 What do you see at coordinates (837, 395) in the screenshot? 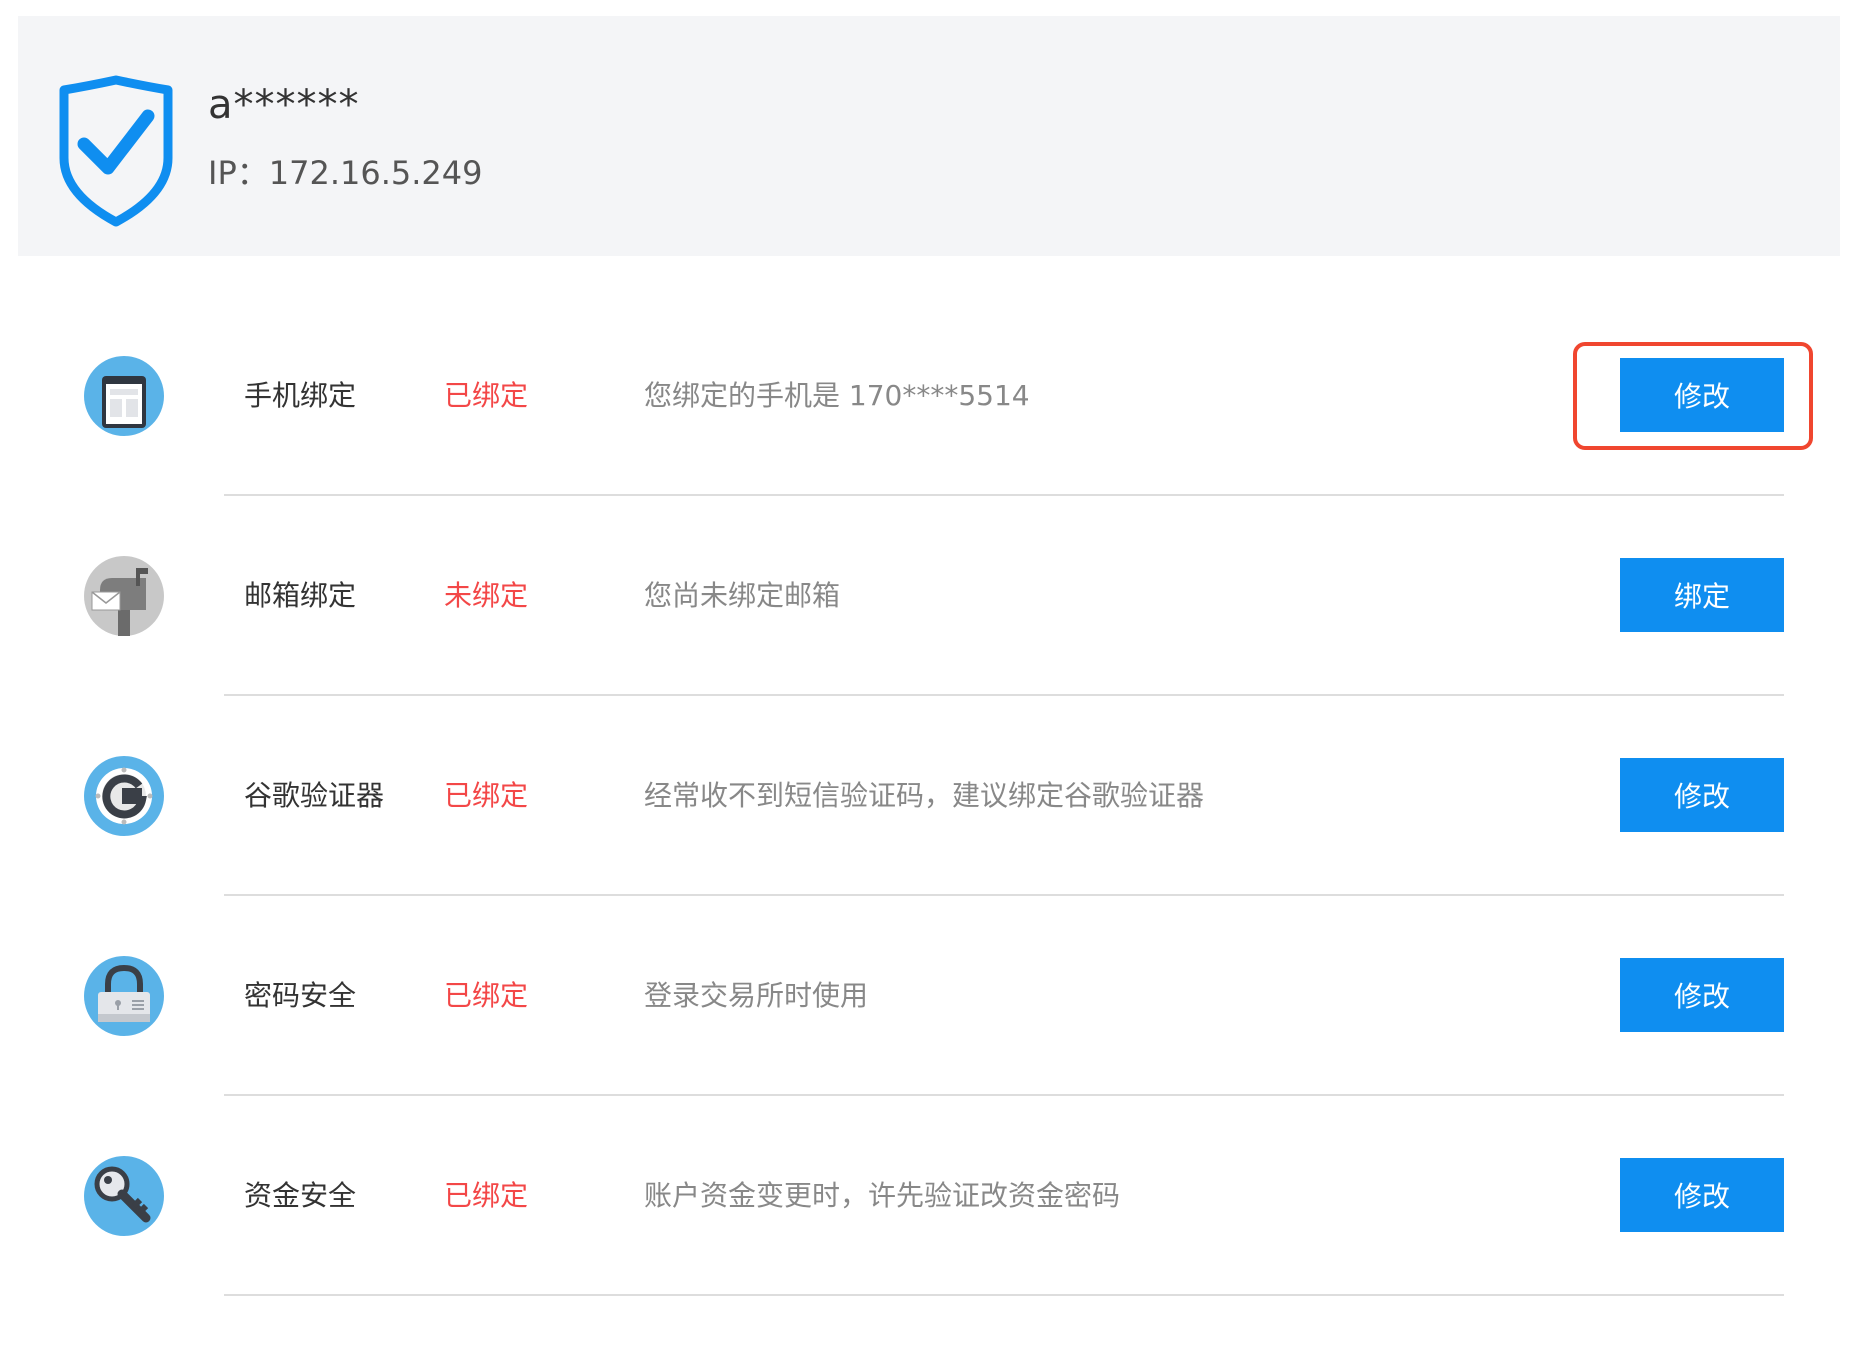
I see `row-description: 您绑定的手机是 170****5514` at bounding box center [837, 395].